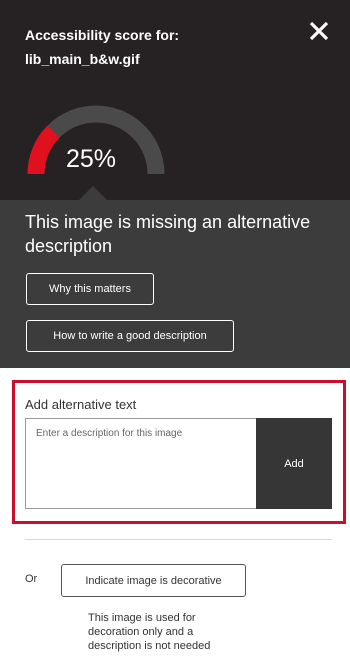  I want to click on image-filename: lib_main_b&w.gif, so click(82, 59).